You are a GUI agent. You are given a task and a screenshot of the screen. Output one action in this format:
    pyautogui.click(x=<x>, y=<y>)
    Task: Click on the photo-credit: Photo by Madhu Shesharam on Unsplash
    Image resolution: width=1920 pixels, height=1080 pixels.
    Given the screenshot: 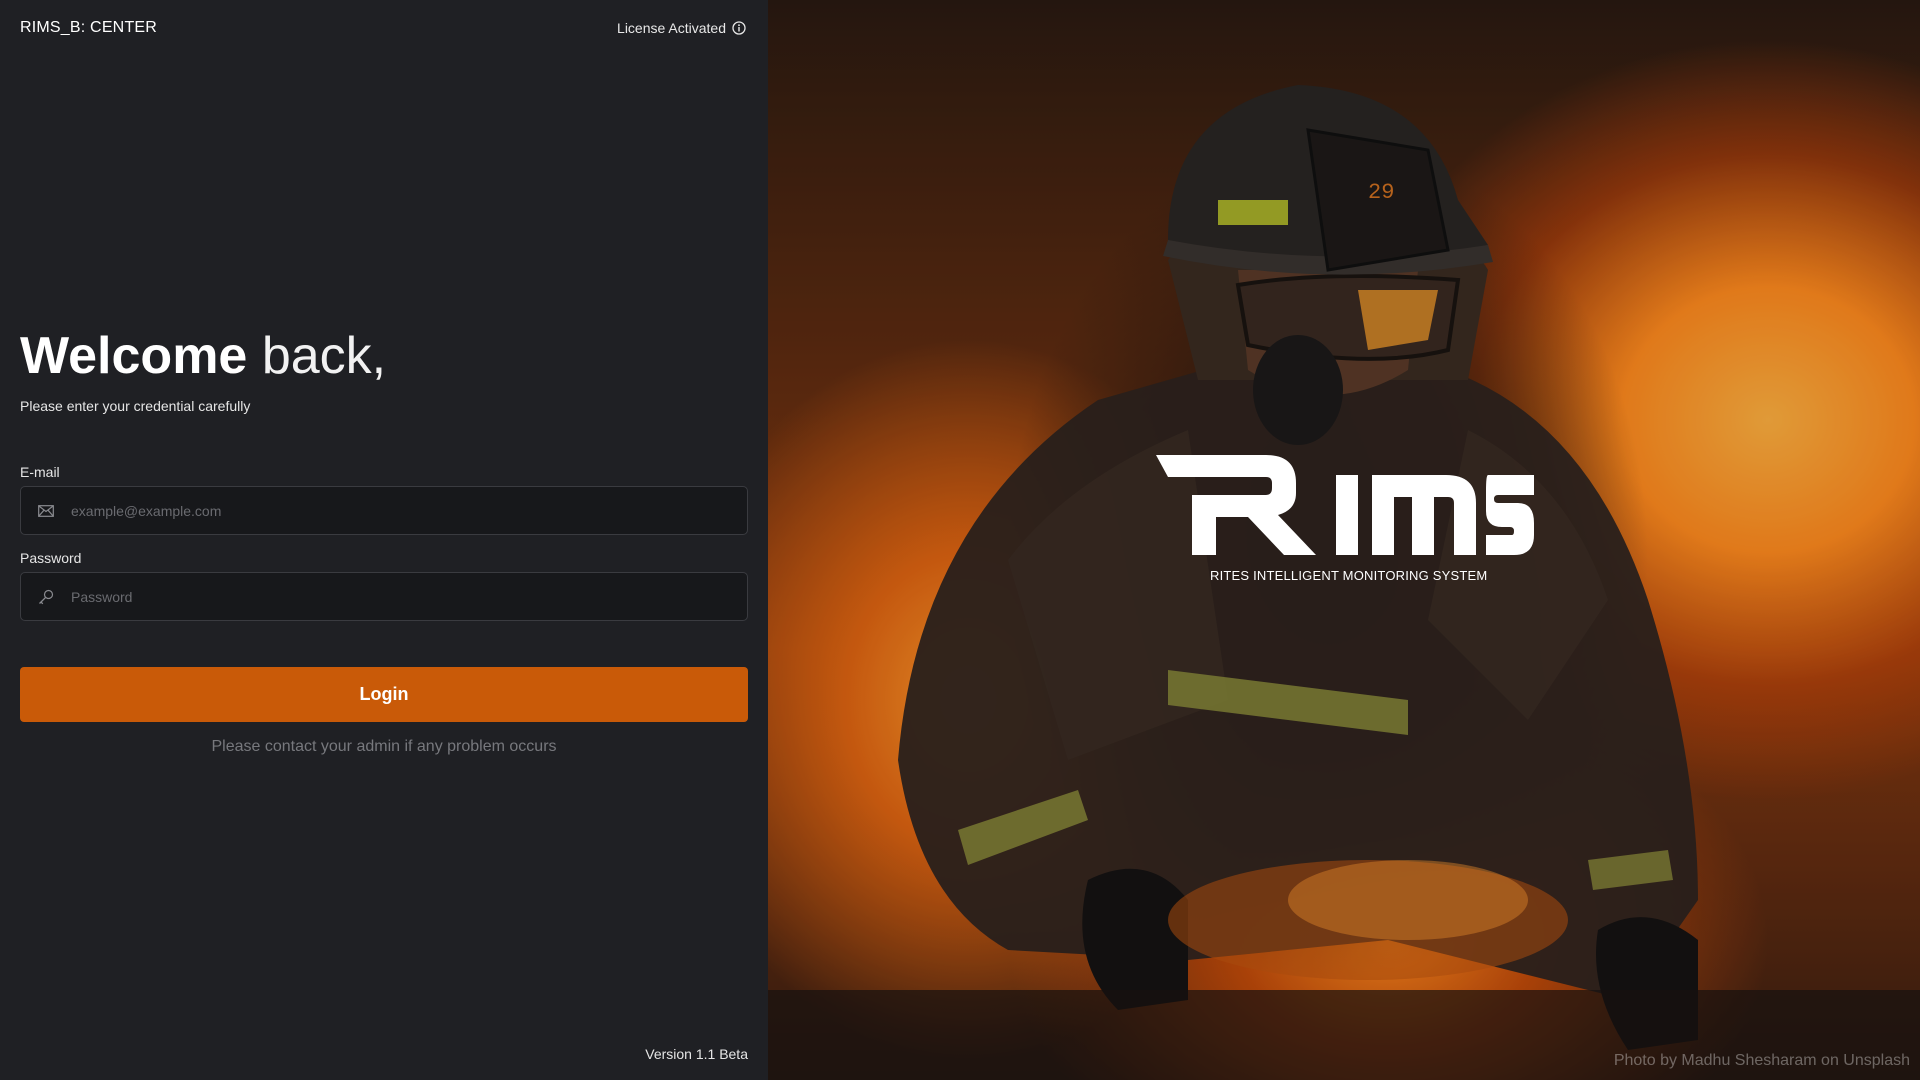 What is the action you would take?
    pyautogui.click(x=1761, y=1060)
    